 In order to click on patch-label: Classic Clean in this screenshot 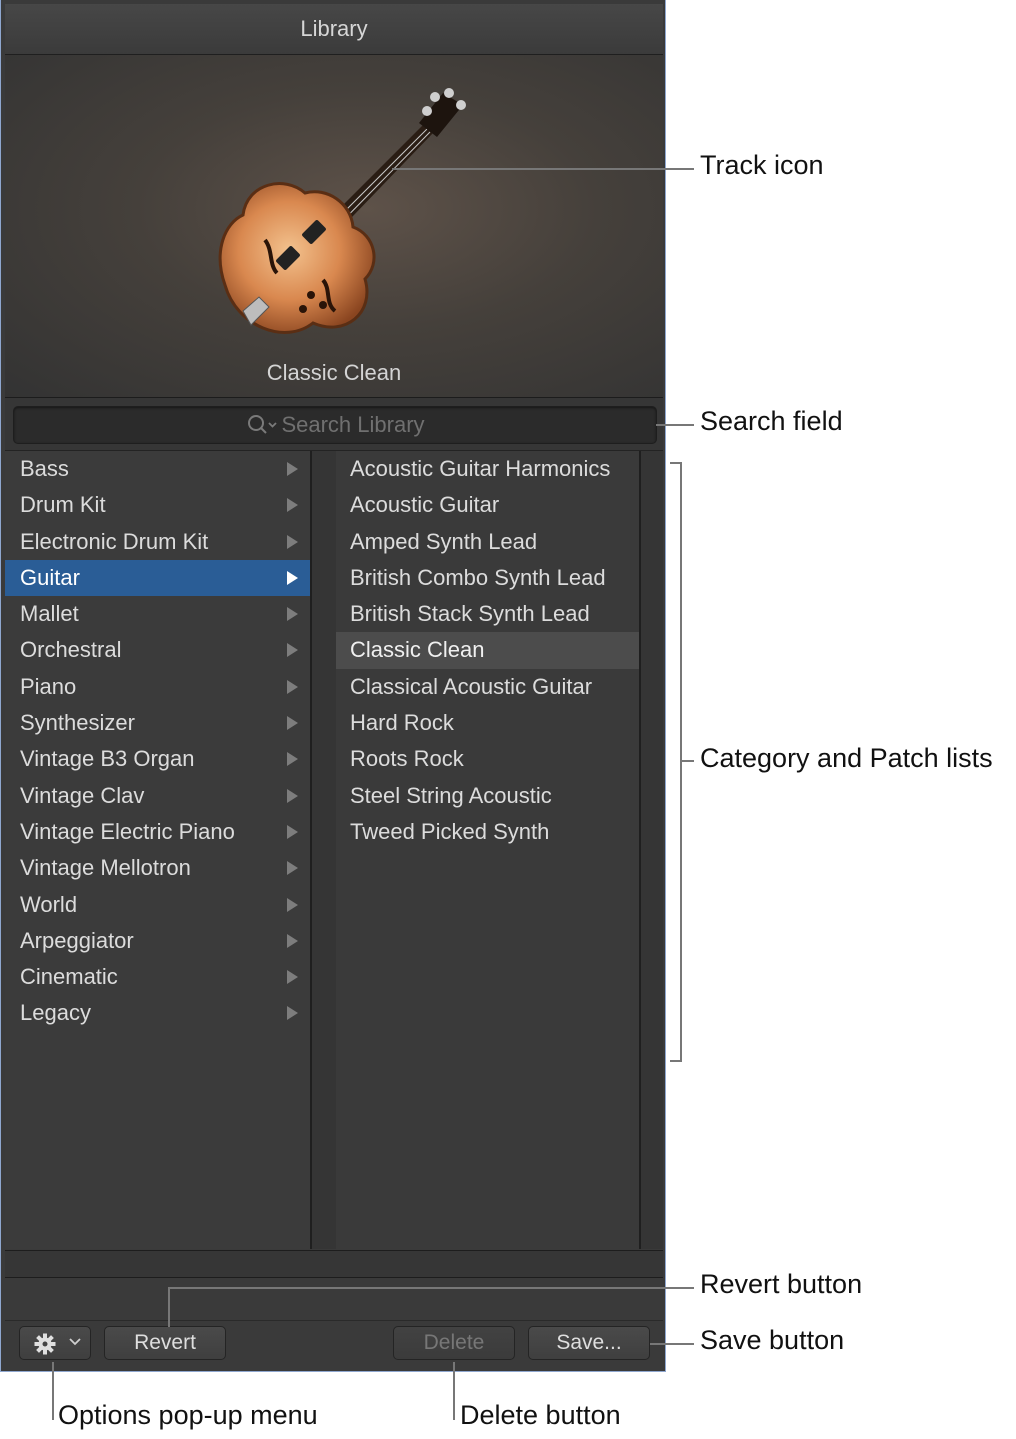, I will do `click(417, 650)`.